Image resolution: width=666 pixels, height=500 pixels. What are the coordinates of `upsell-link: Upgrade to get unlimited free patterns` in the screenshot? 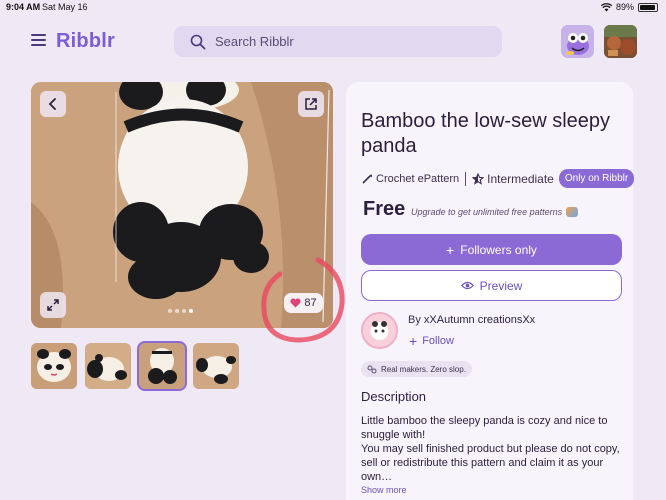 It's located at (495, 212).